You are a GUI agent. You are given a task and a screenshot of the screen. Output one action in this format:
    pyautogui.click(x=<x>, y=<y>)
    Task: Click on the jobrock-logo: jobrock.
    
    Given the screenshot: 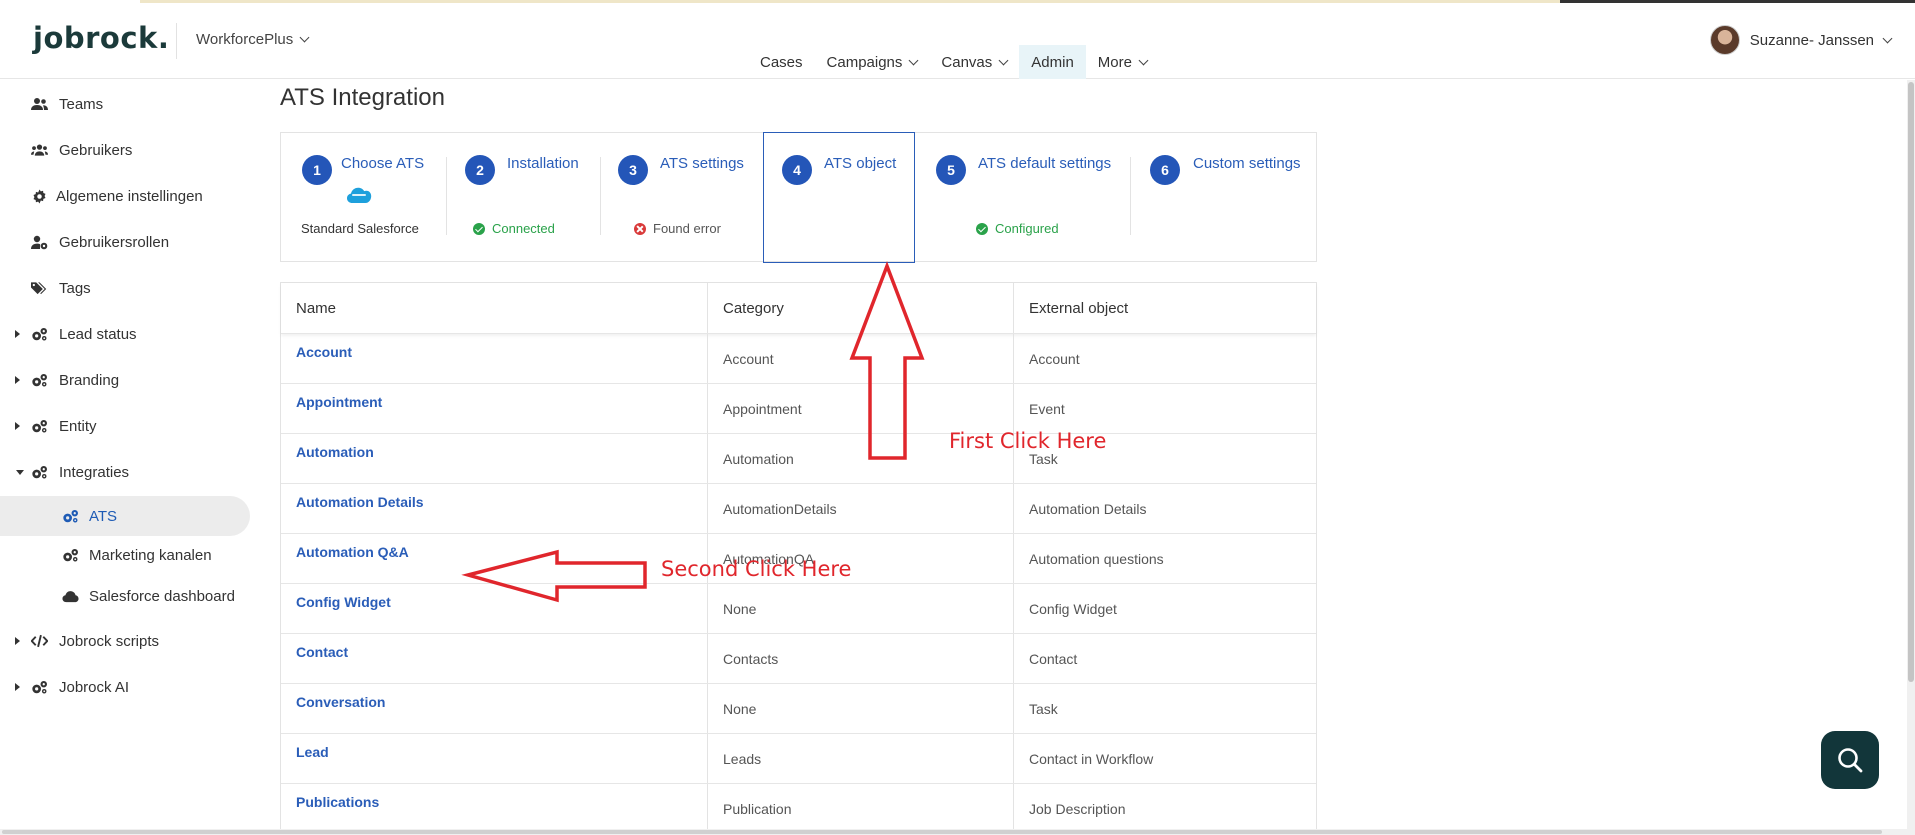 What is the action you would take?
    pyautogui.click(x=101, y=38)
    